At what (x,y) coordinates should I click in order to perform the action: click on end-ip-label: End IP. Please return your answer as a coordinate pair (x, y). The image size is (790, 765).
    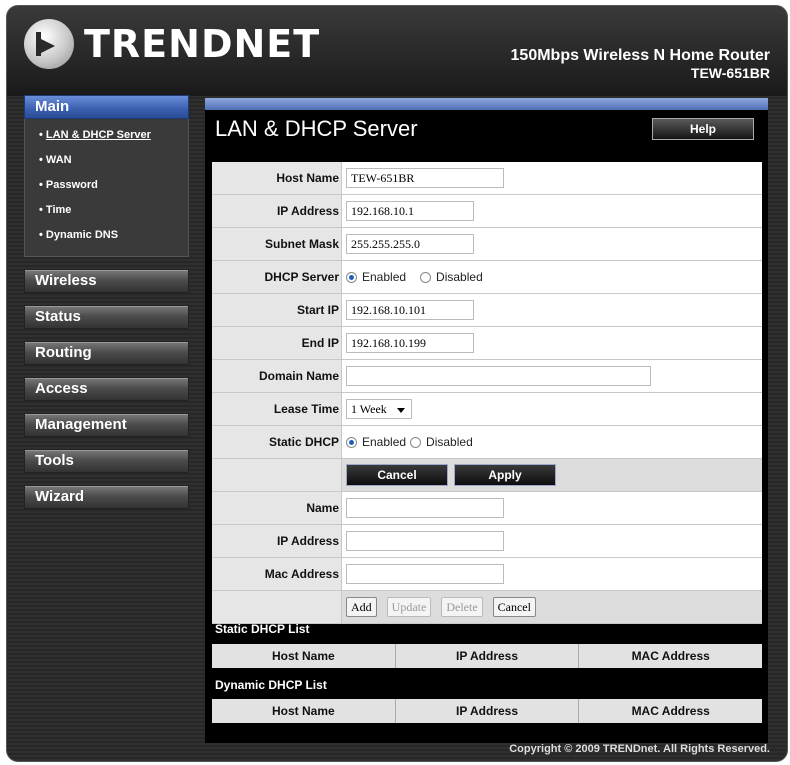
    Looking at the image, I should click on (277, 343).